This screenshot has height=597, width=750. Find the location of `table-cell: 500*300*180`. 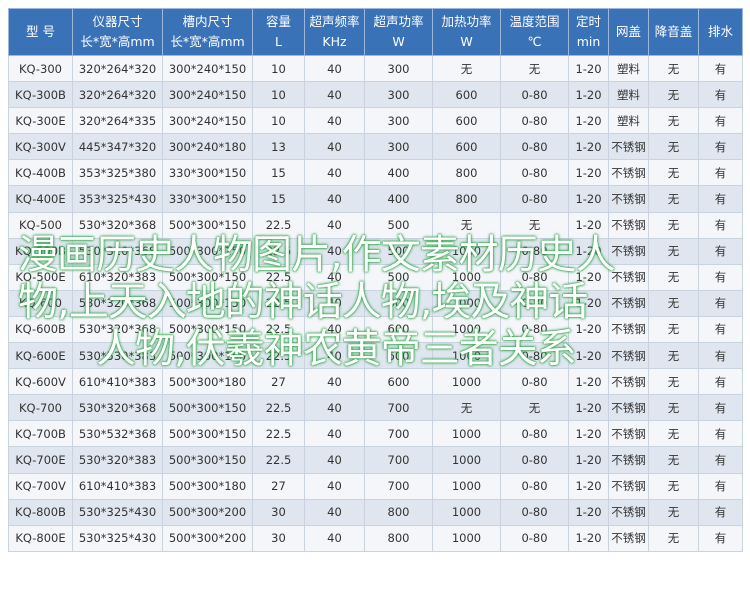

table-cell: 500*300*180 is located at coordinates (207, 486).